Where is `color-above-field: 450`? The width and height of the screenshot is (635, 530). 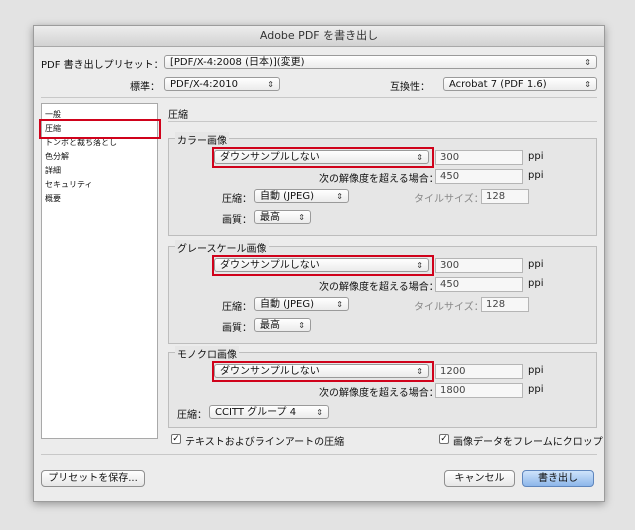 color-above-field: 450 is located at coordinates (479, 176).